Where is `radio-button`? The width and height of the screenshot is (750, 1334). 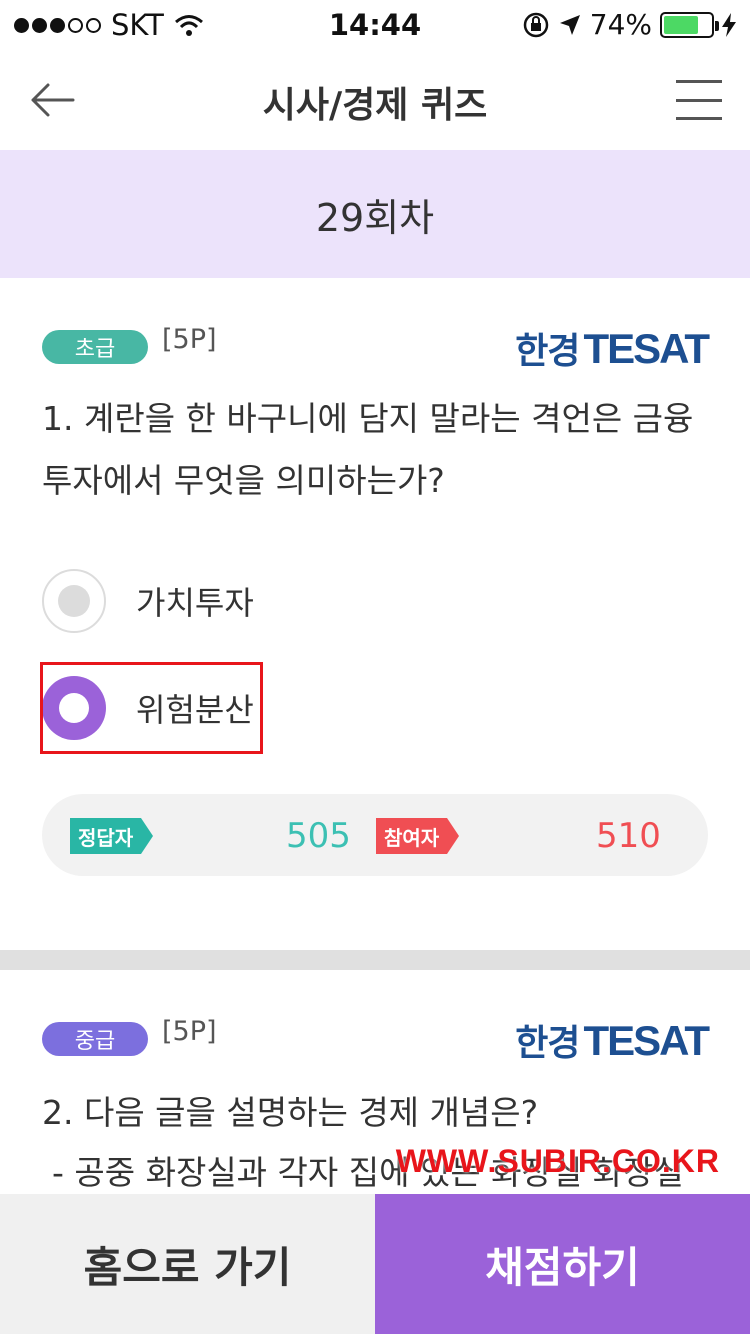
radio-button is located at coordinates (74, 601).